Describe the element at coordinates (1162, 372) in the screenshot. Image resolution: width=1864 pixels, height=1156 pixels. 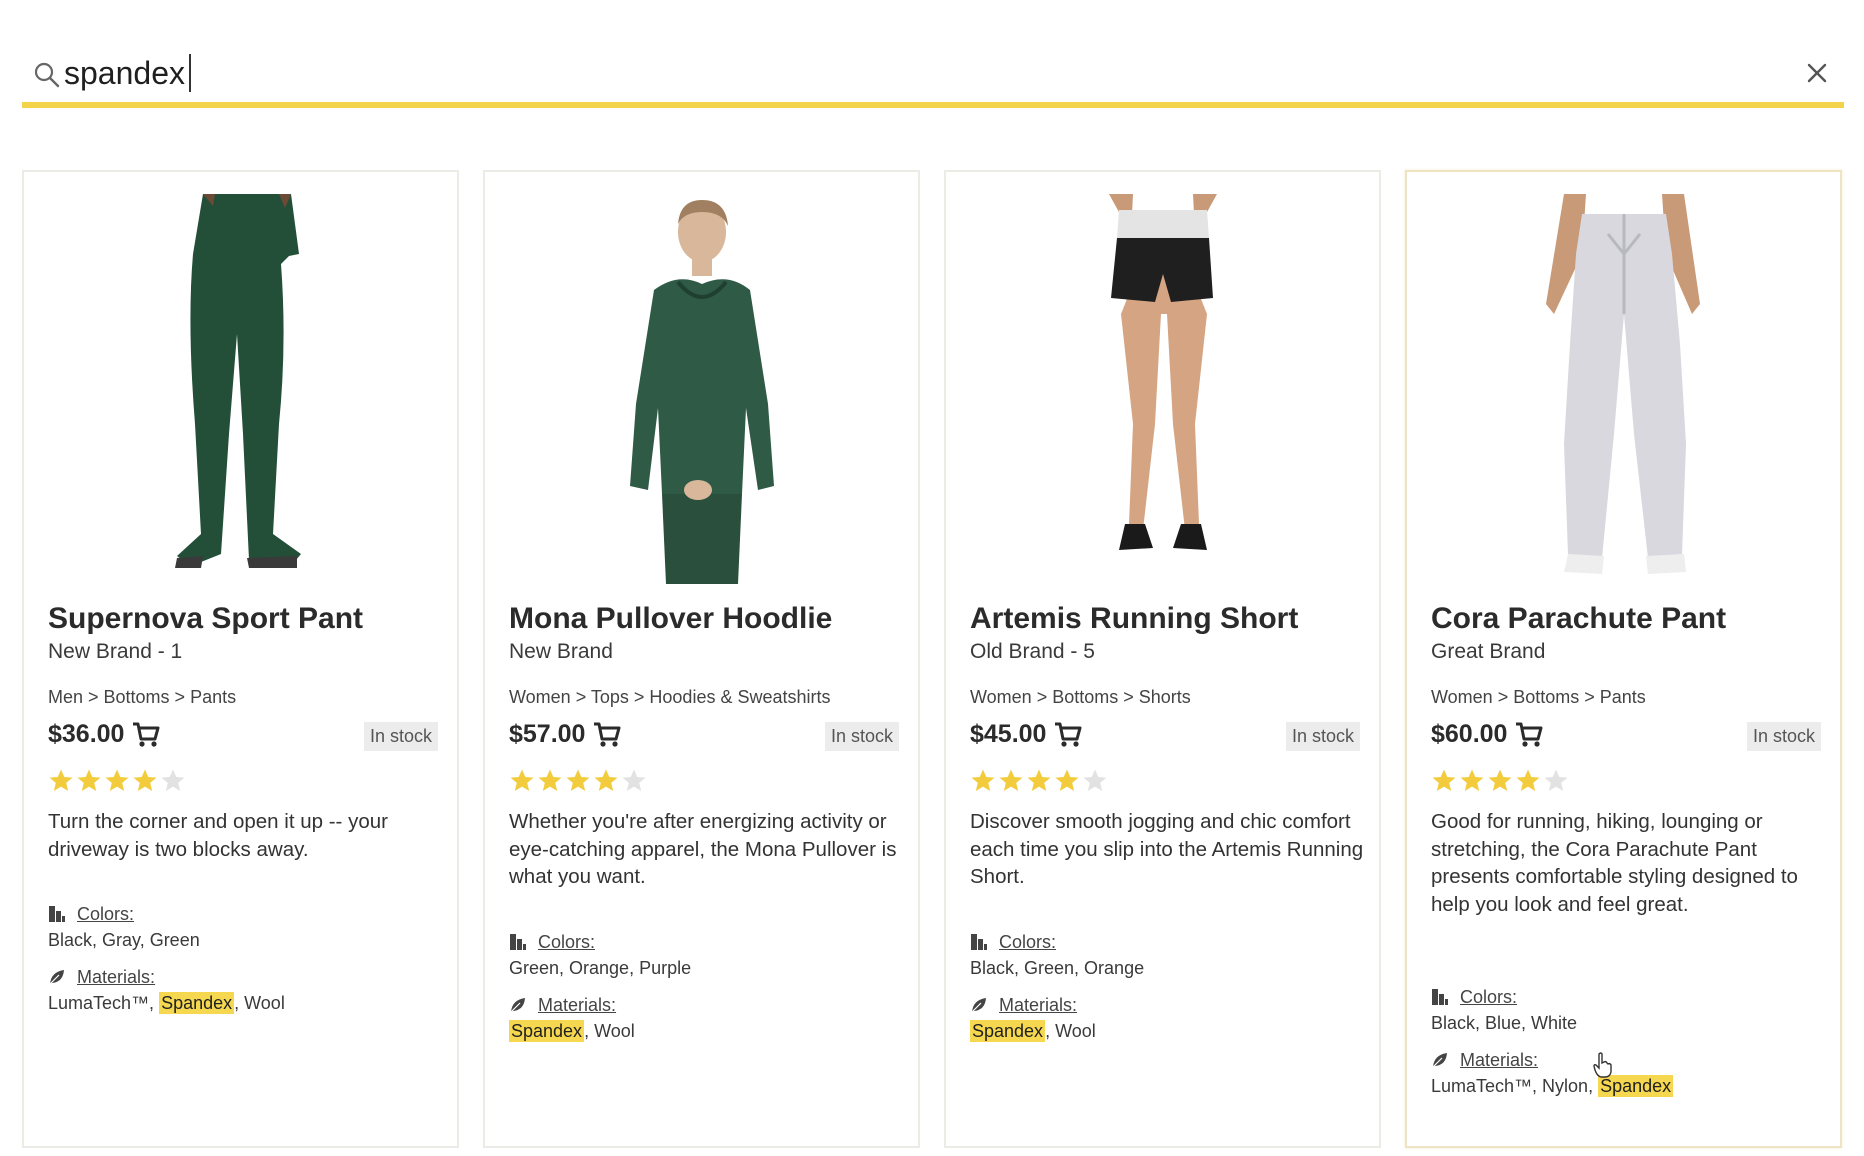
I see `shorts-image` at that location.